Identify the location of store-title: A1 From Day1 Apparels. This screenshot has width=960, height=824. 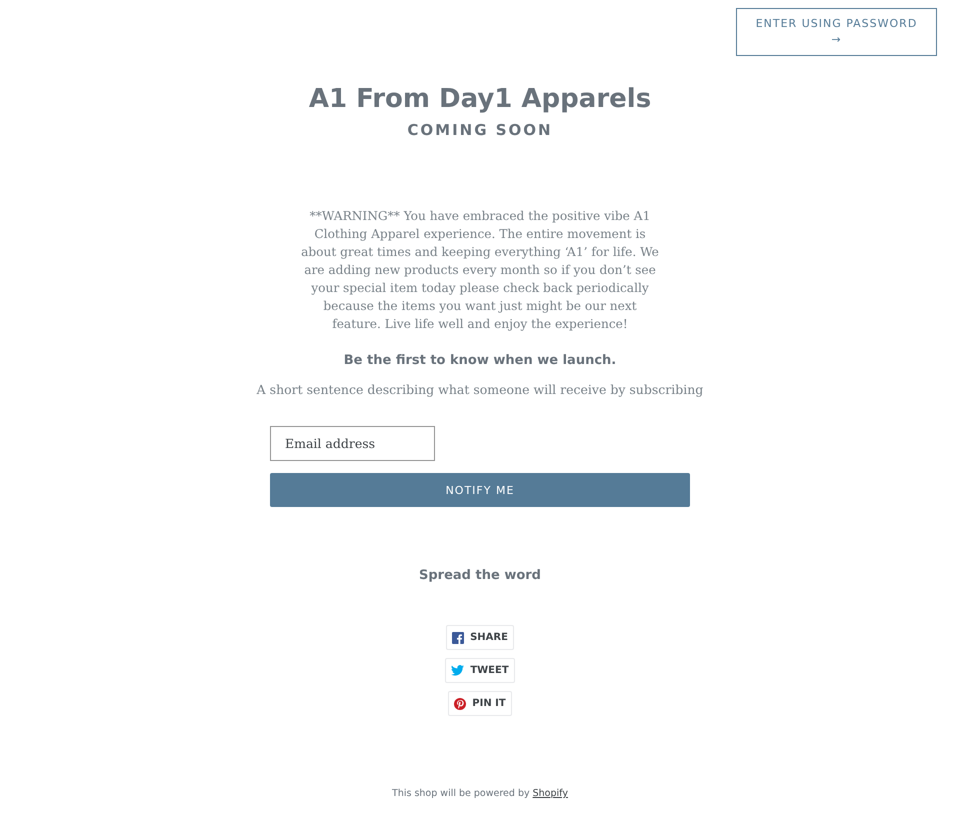
(480, 99).